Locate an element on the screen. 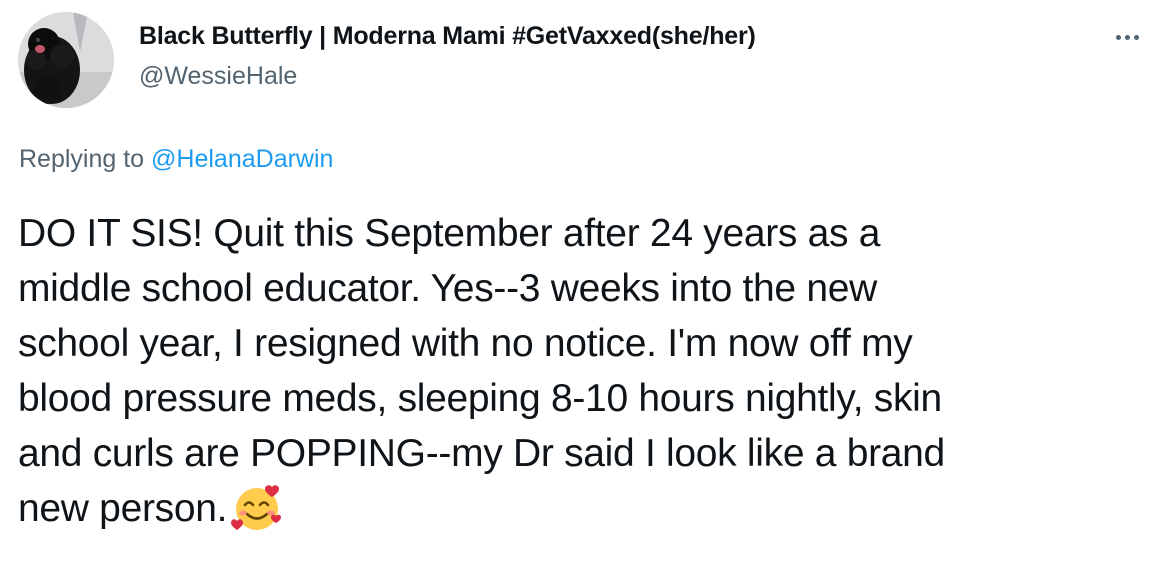 The image size is (1152, 566). tweet-text-line: new person. is located at coordinates (123, 508).